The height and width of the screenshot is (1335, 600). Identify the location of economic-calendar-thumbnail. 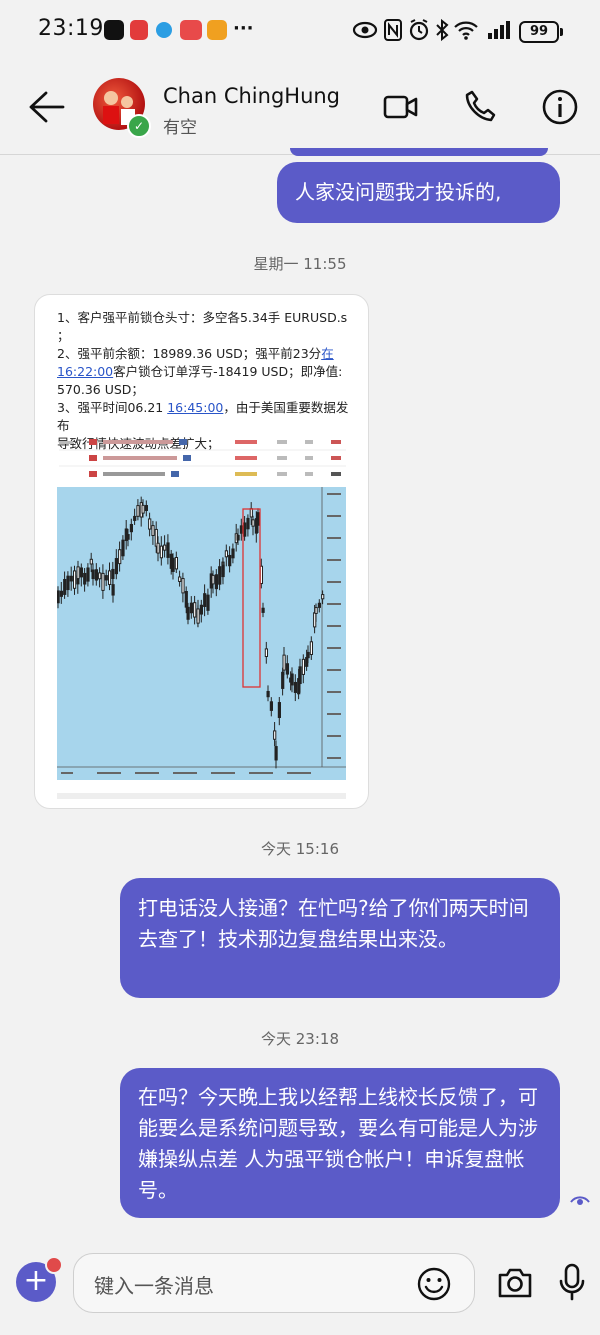
(202, 458).